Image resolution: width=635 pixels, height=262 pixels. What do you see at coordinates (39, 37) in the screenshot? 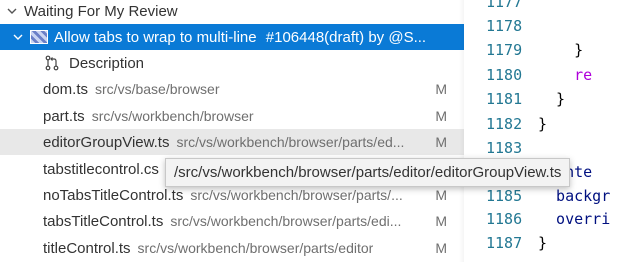
I see `author-avatar` at bounding box center [39, 37].